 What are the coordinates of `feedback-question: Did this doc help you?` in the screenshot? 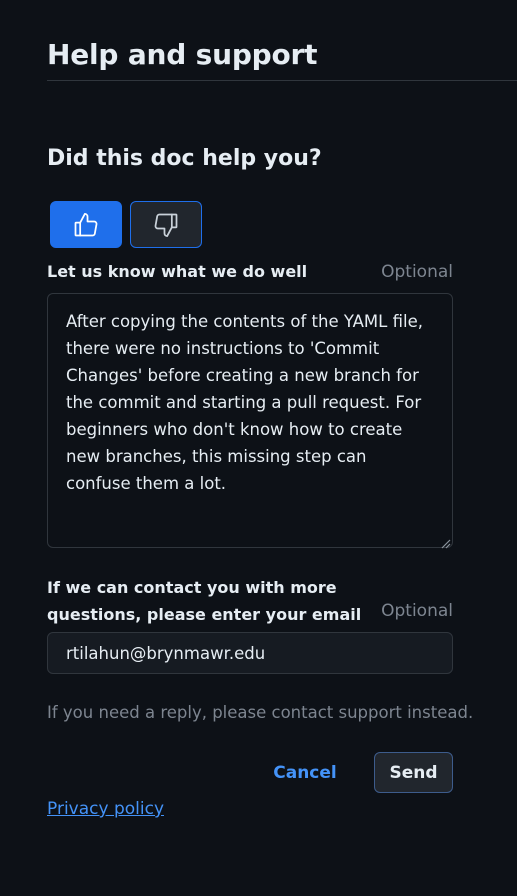 It's located at (184, 158).